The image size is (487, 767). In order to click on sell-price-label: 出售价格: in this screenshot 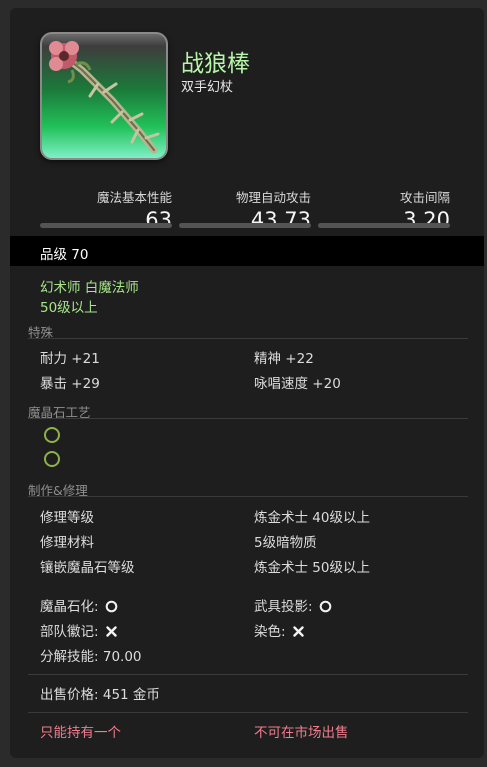, I will do `click(69, 695)`.